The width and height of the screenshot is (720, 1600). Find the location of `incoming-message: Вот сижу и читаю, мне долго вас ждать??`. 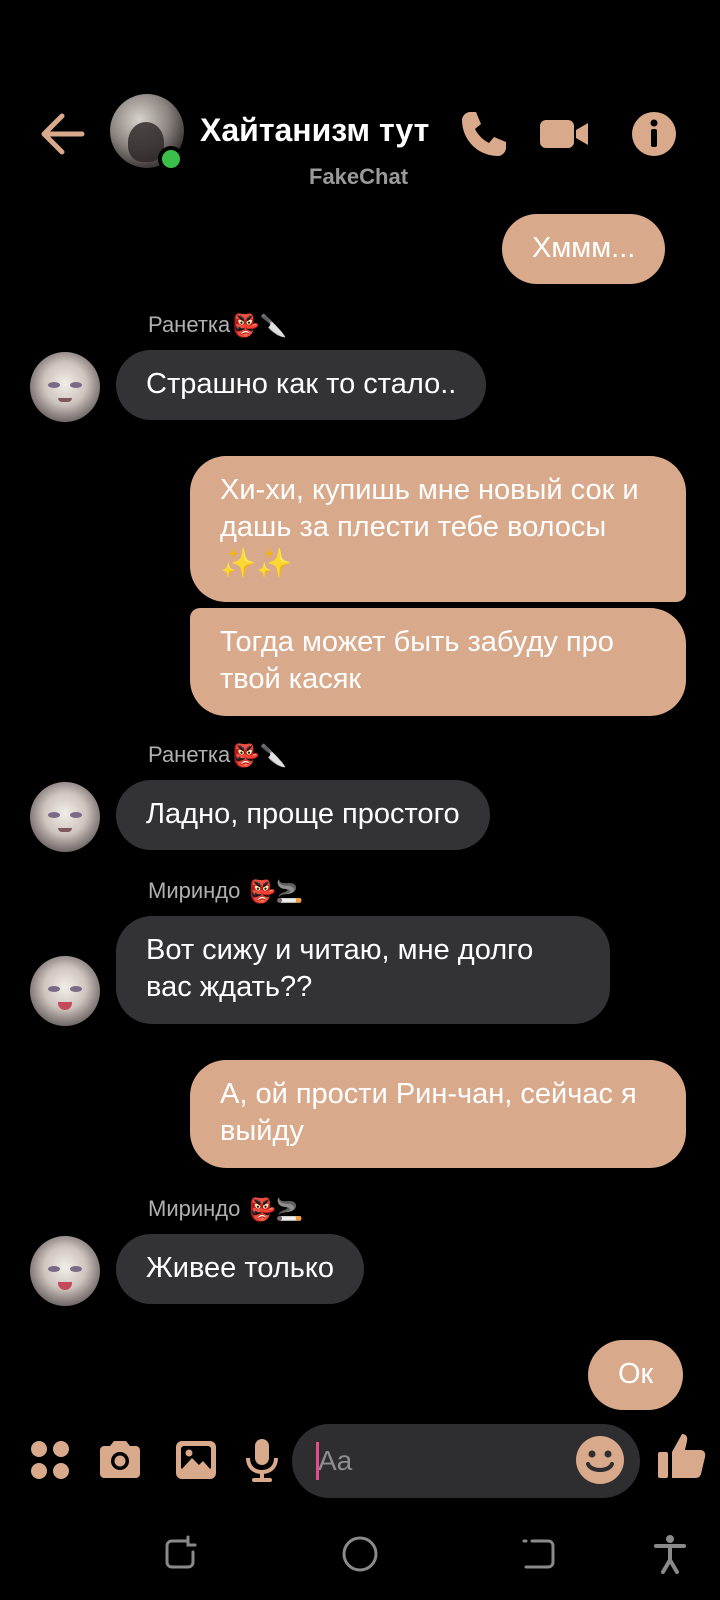

incoming-message: Вот сижу и читаю, мне долго вас ждать?? is located at coordinates (363, 970).